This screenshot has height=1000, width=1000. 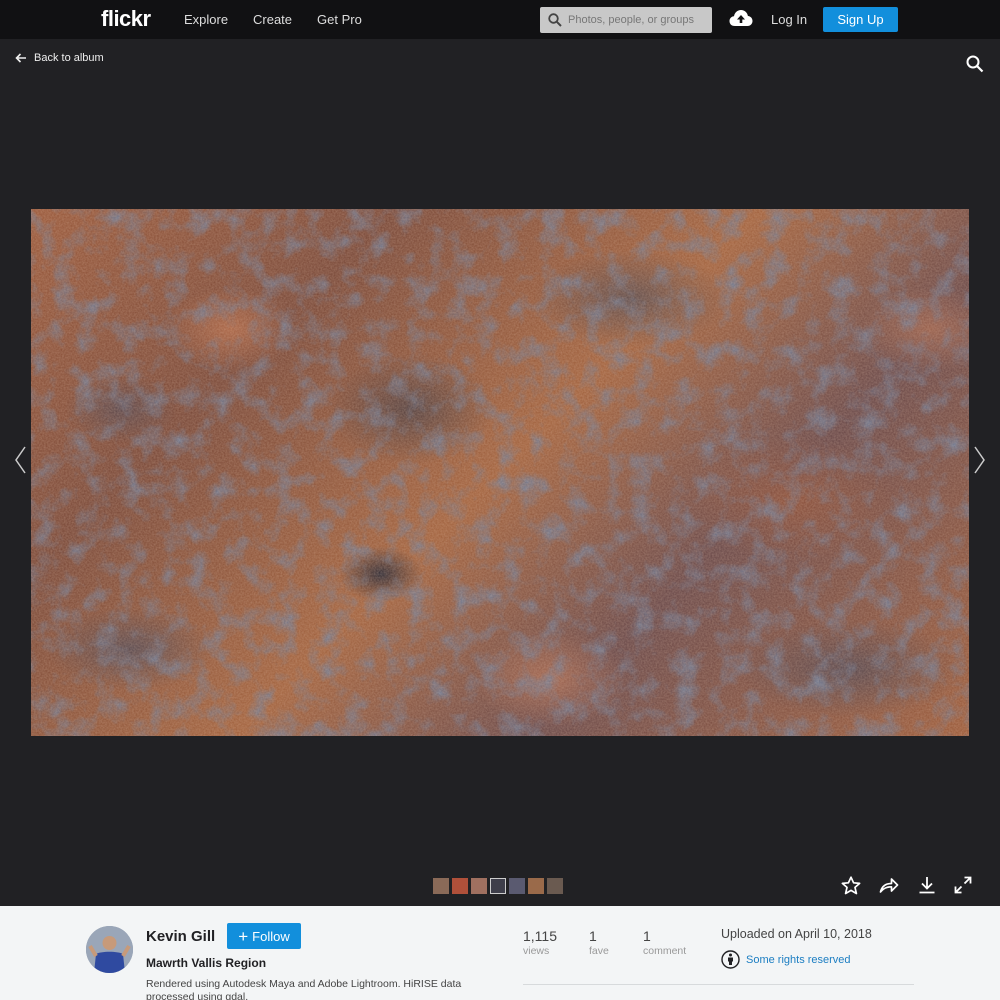 I want to click on flickr-logo: flickr, so click(x=126, y=19).